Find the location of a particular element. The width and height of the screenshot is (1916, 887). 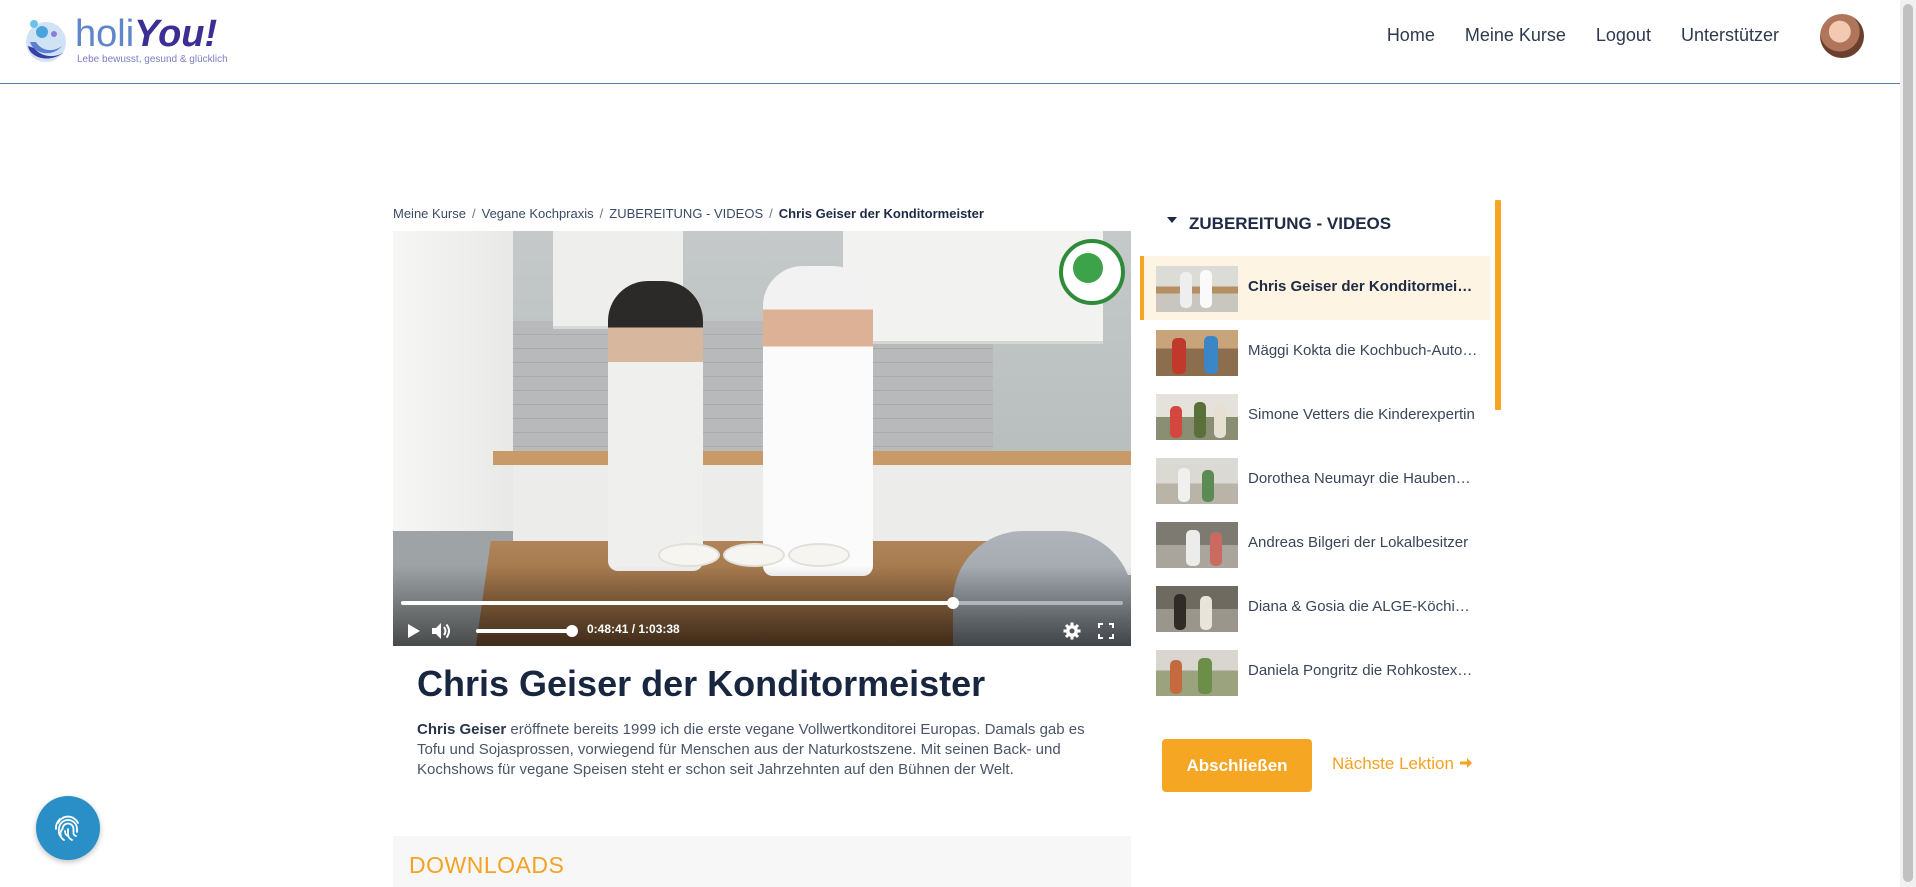

lesson-item-label: Andreas Bilgeri der Lokalbesitzer is located at coordinates (1358, 542).